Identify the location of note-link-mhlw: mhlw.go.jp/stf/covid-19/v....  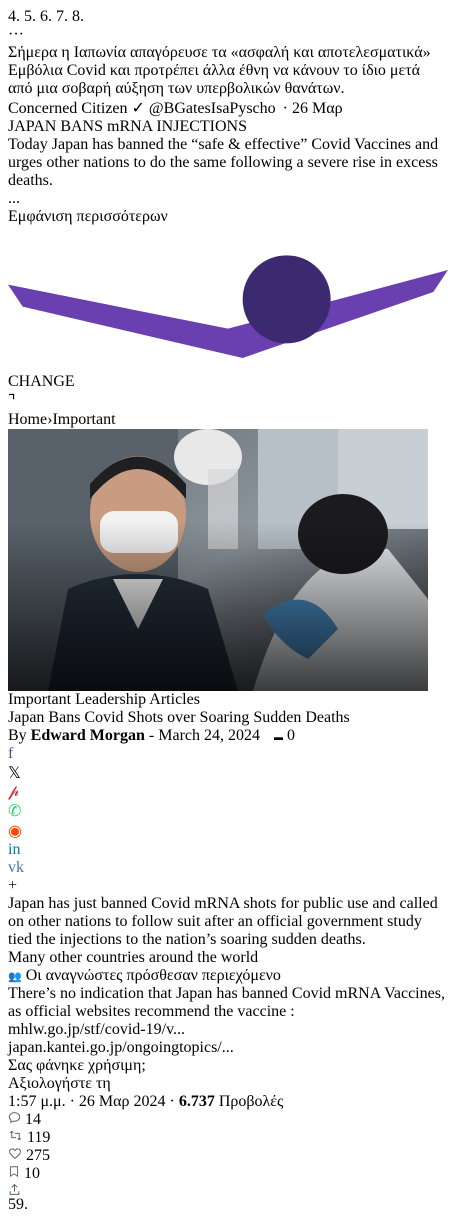
(228, 1030).